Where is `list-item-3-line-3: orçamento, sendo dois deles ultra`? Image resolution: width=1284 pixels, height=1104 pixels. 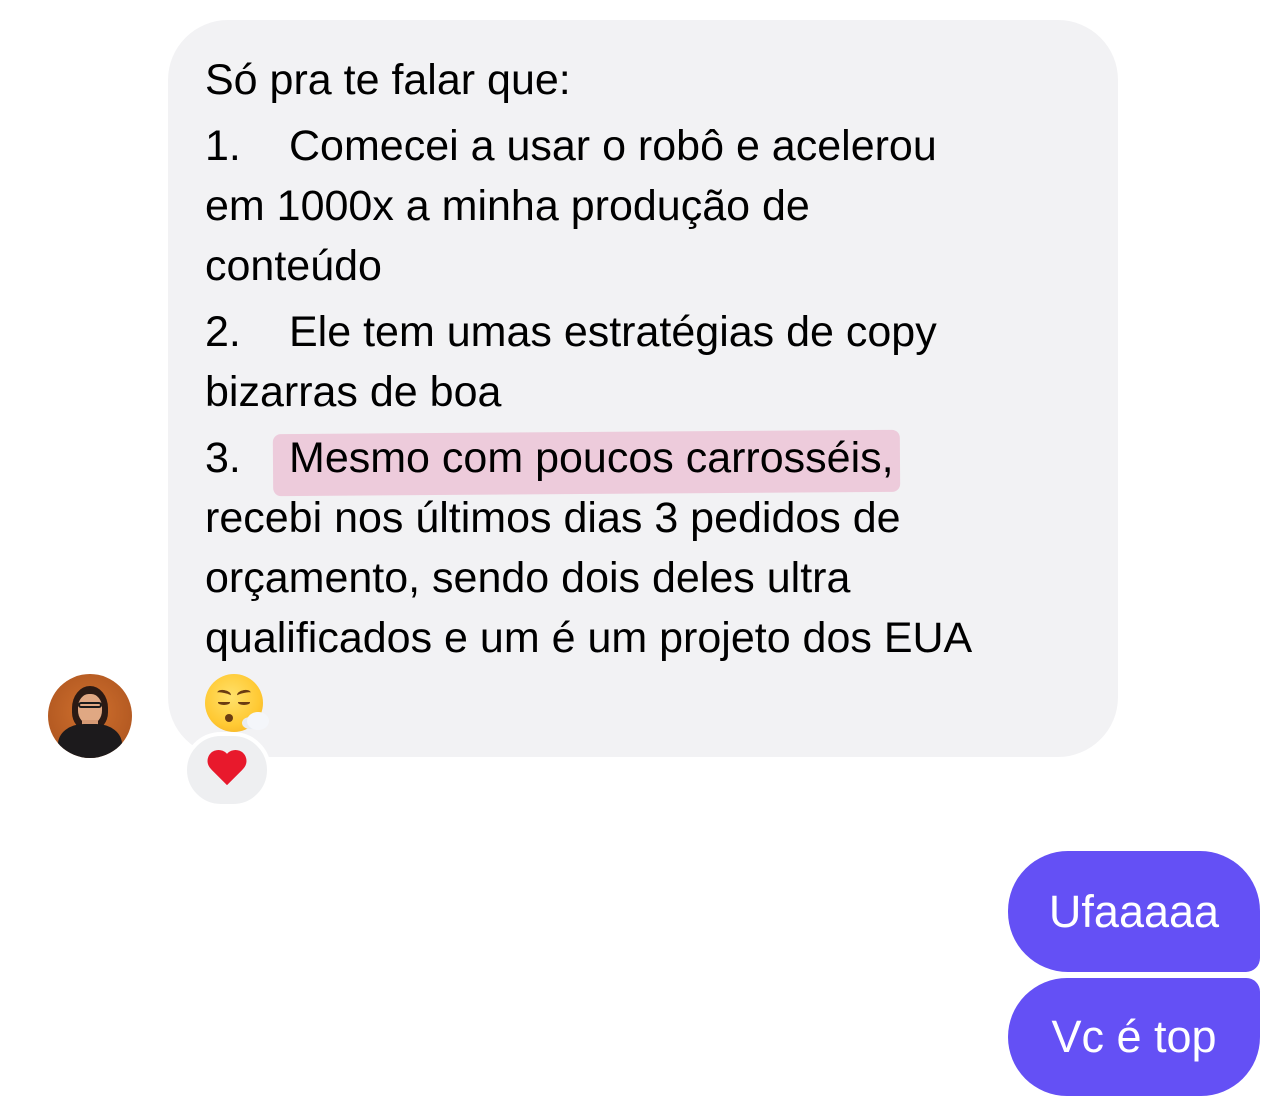 list-item-3-line-3: orçamento, sendo dois deles ultra is located at coordinates (528, 578).